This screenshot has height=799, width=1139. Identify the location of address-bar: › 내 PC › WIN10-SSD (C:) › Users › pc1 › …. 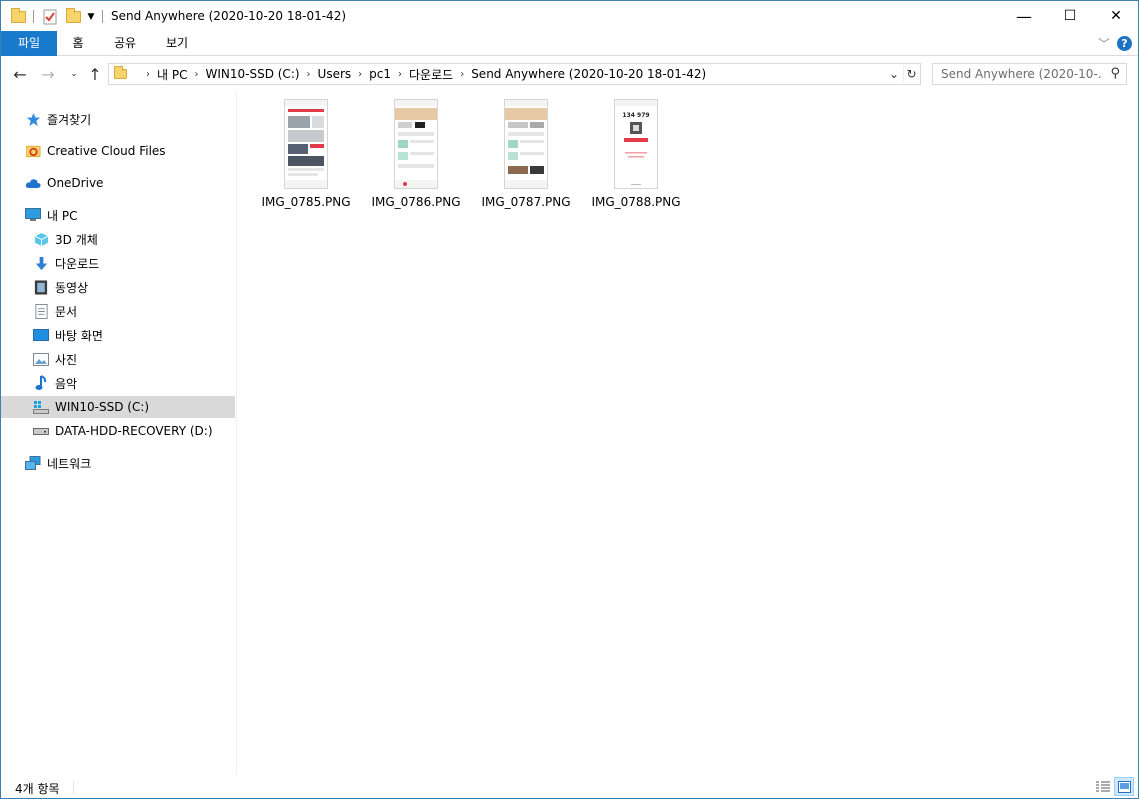
(514, 74).